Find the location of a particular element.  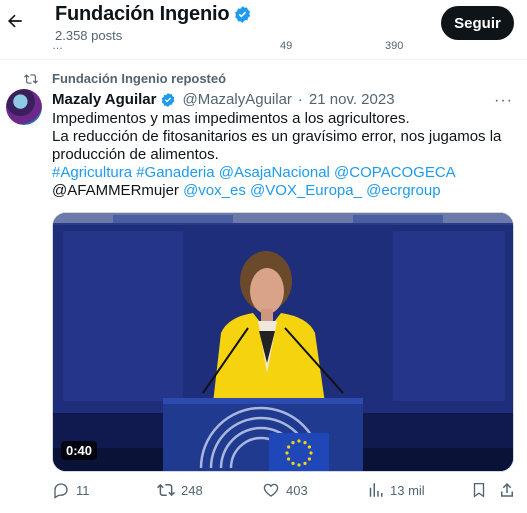

more-options-button: ··· is located at coordinates (503, 101).